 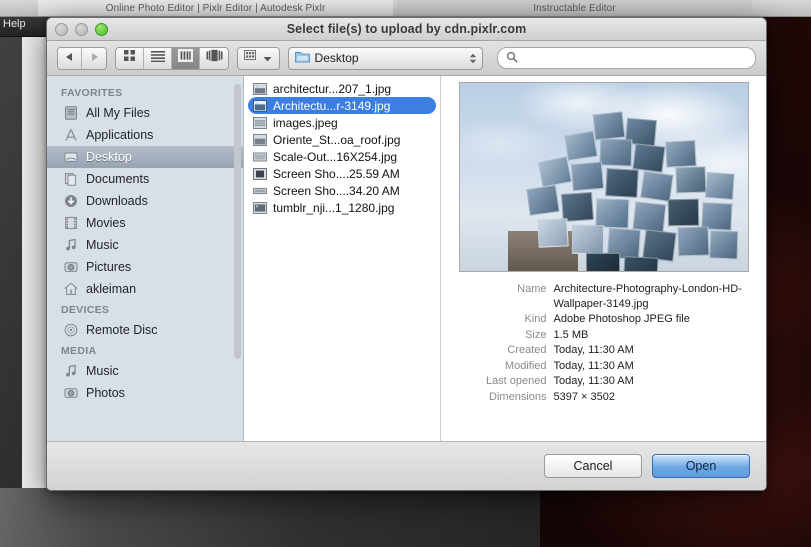 What do you see at coordinates (593, 466) in the screenshot?
I see `cancel-button: Cancel` at bounding box center [593, 466].